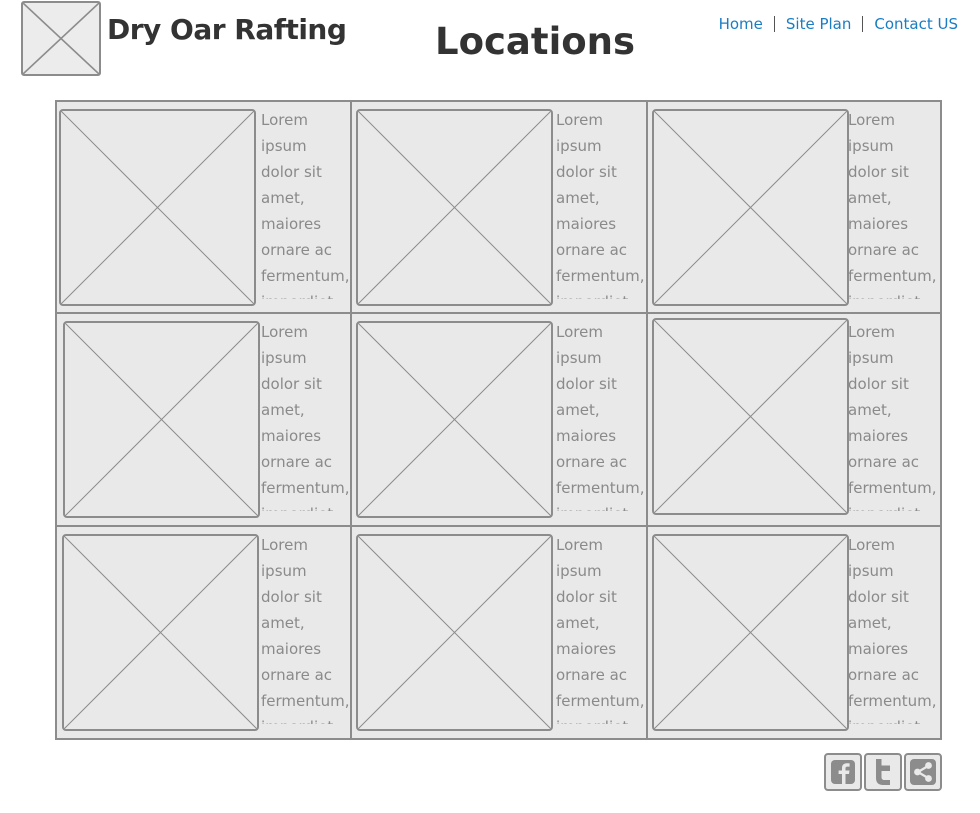 The image size is (980, 813). I want to click on twitter-button, so click(883, 772).